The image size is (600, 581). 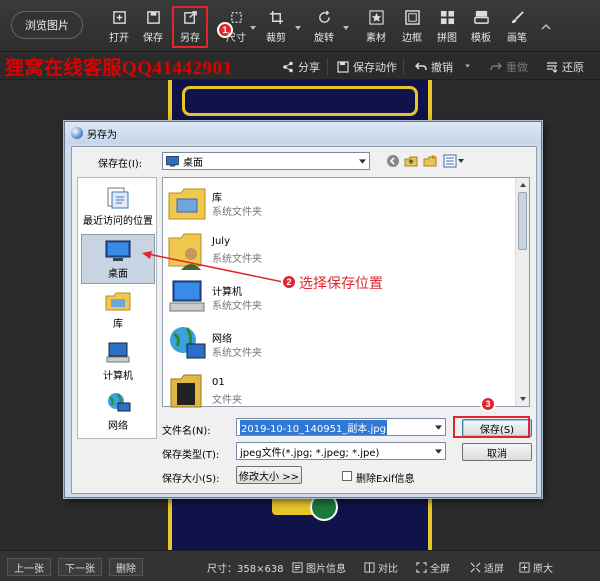 What do you see at coordinates (454, 161) in the screenshot?
I see `view-menu-icon` at bounding box center [454, 161].